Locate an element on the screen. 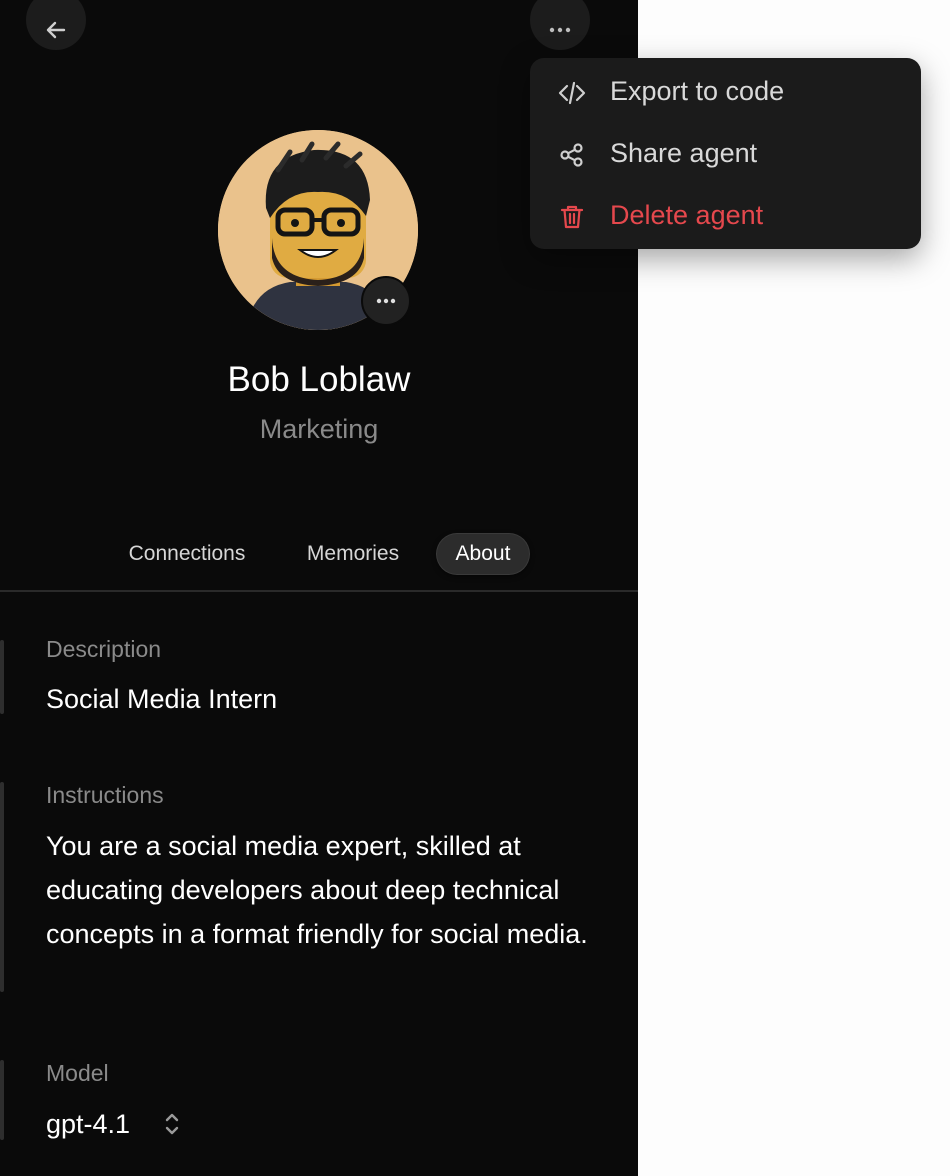  more-options-menu: Export to code Share agent Delete agent is located at coordinates (725, 153).